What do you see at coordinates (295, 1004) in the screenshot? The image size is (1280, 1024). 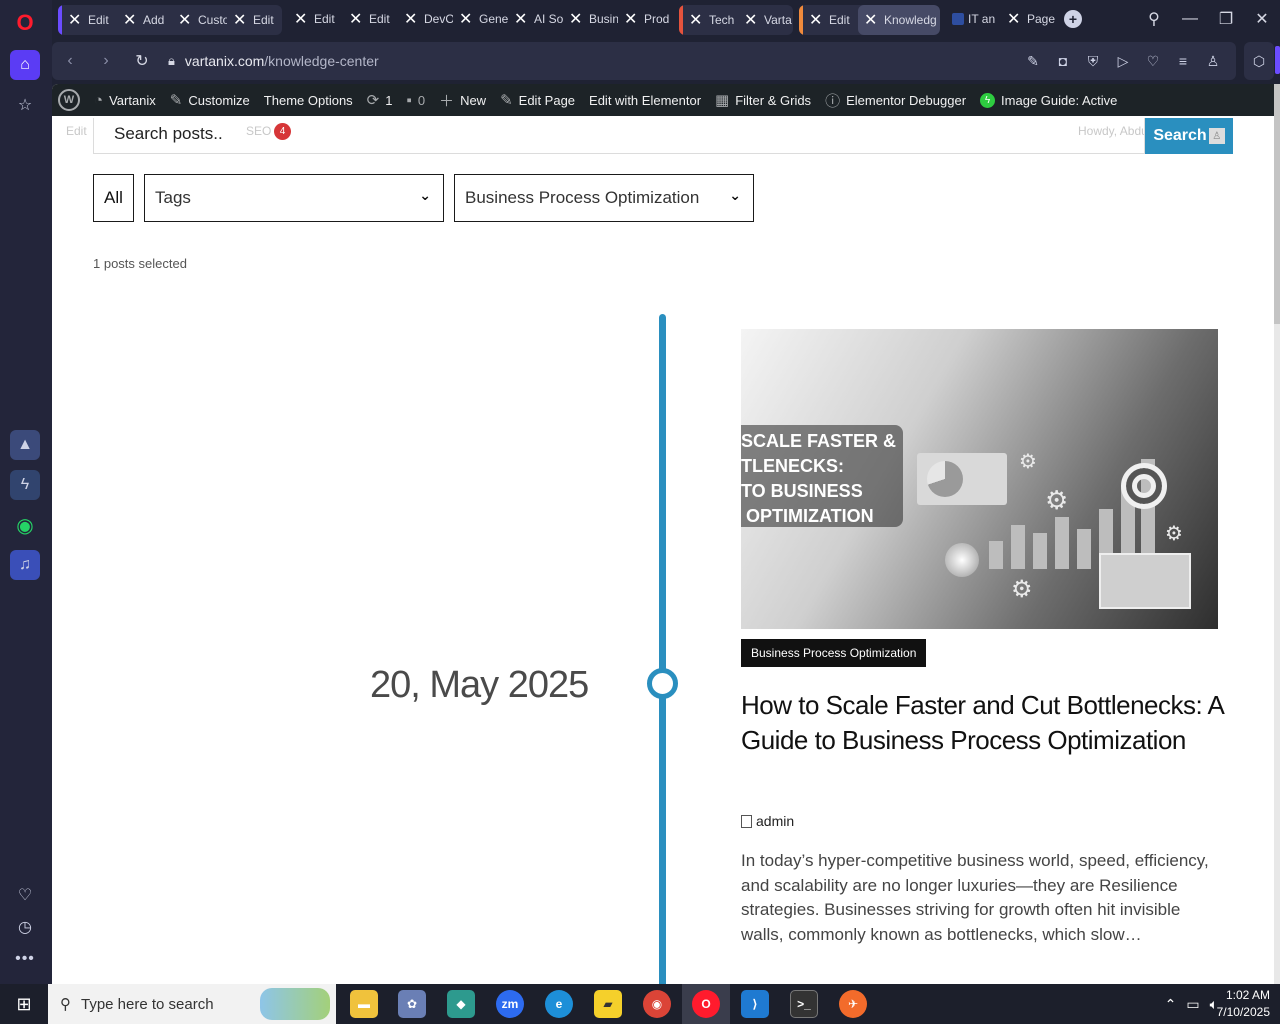 I see `search-highlight-image` at bounding box center [295, 1004].